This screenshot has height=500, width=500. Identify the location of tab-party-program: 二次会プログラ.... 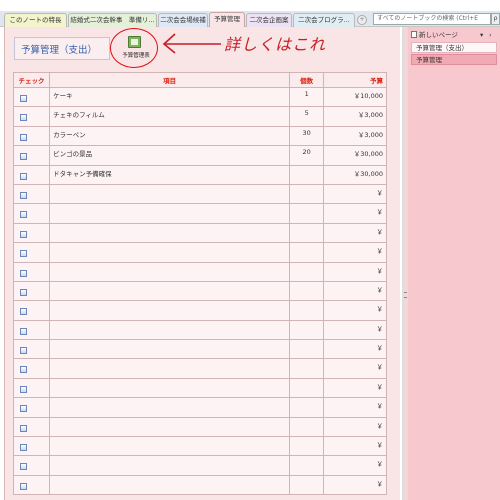
(324, 20).